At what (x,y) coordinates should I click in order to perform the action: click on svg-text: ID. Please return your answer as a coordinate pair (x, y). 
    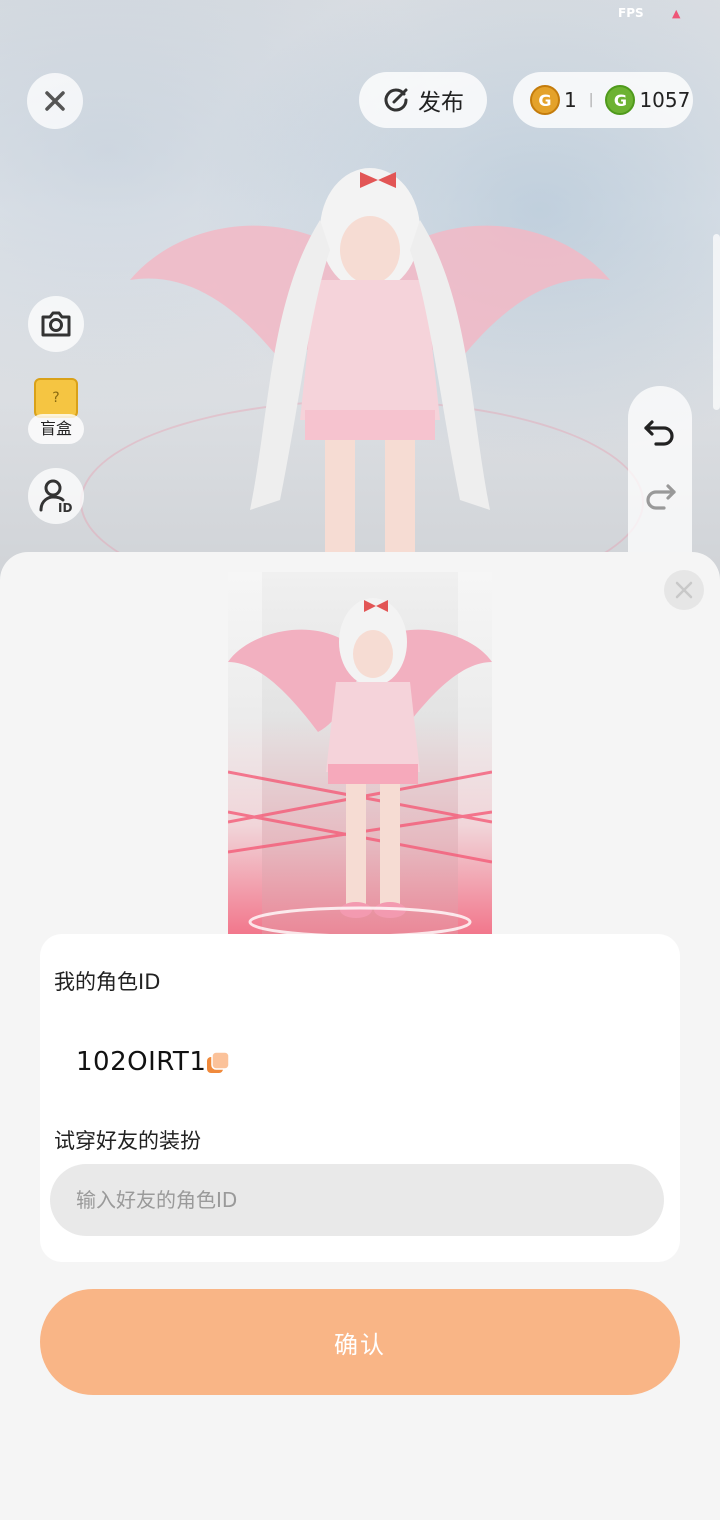
    Looking at the image, I should click on (65, 507).